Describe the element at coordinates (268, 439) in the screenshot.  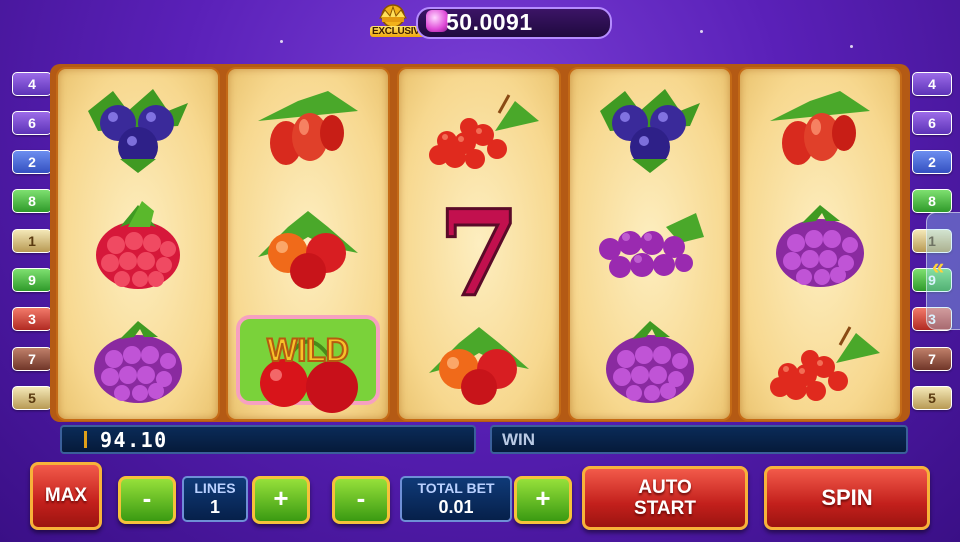
I see `credit-display: 94.10` at that location.